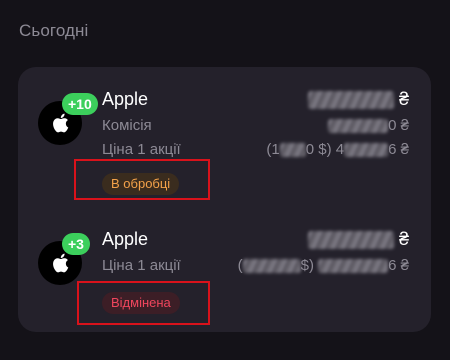 The width and height of the screenshot is (450, 360). I want to click on price-usd-prefix: (1, so click(273, 149).